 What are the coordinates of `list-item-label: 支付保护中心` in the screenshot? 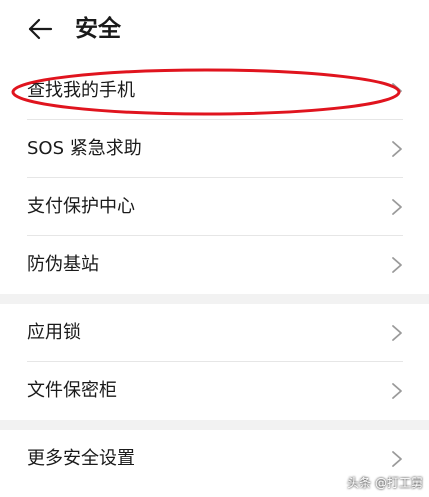 It's located at (81, 206).